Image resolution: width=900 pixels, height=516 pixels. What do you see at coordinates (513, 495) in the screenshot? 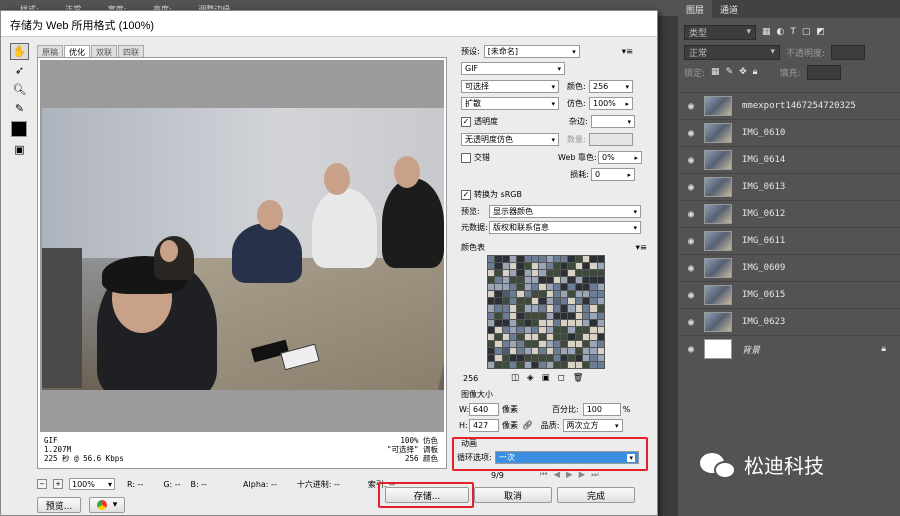
I see `cancel-button: 取消` at bounding box center [513, 495].